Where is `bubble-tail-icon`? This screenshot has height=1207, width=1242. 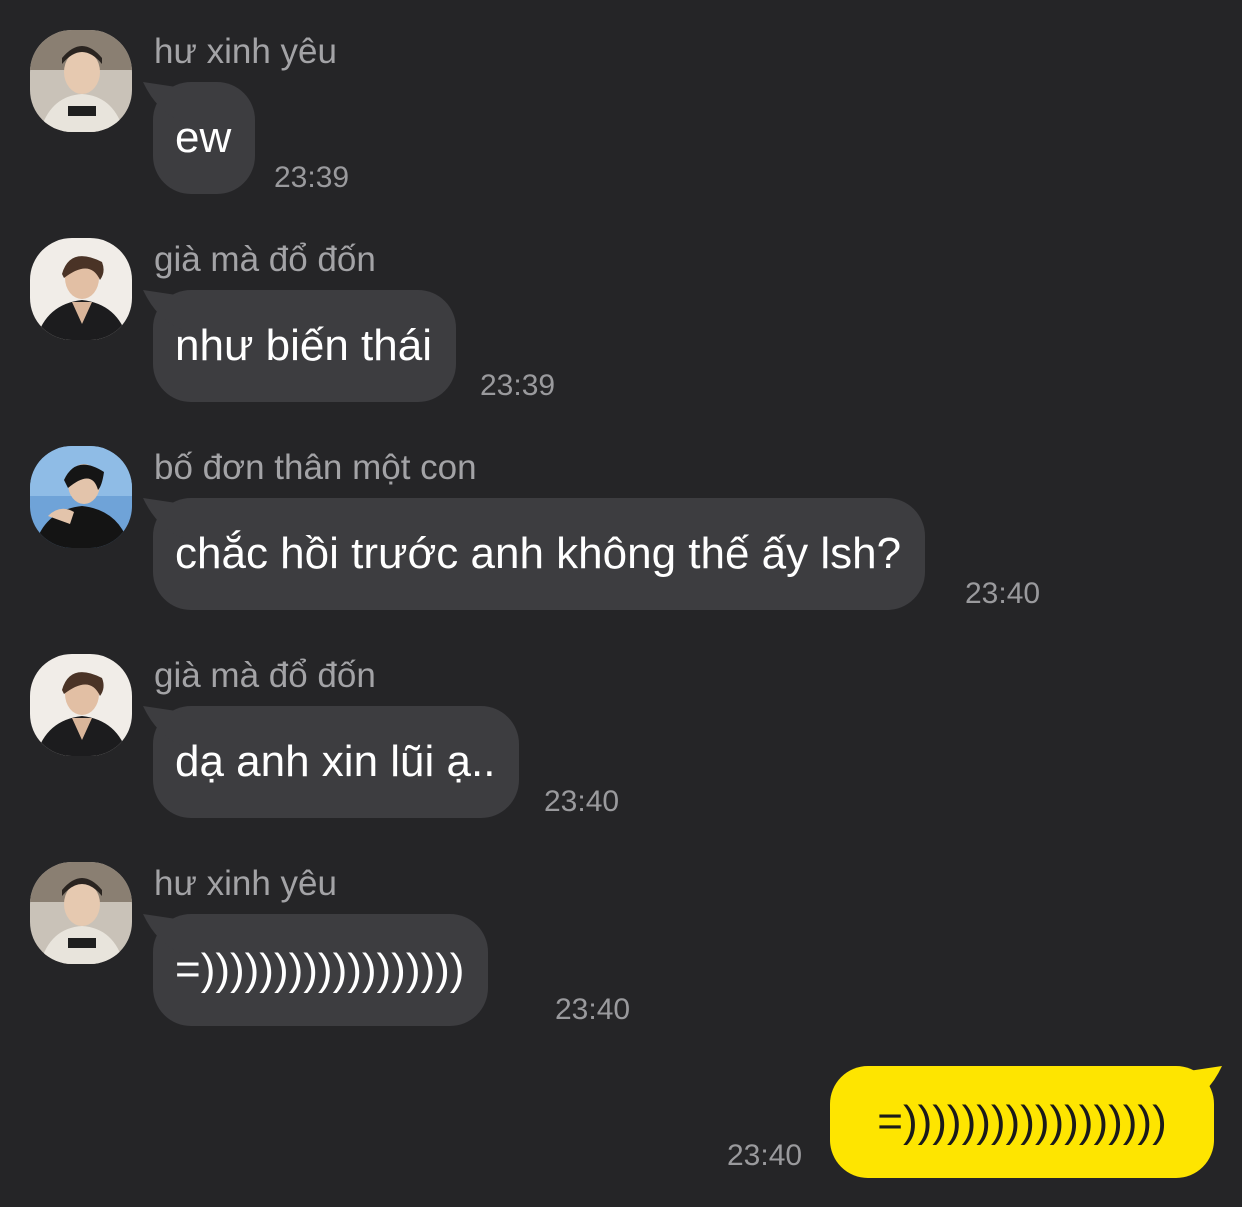
bubble-tail-icon is located at coordinates (1202, 1086).